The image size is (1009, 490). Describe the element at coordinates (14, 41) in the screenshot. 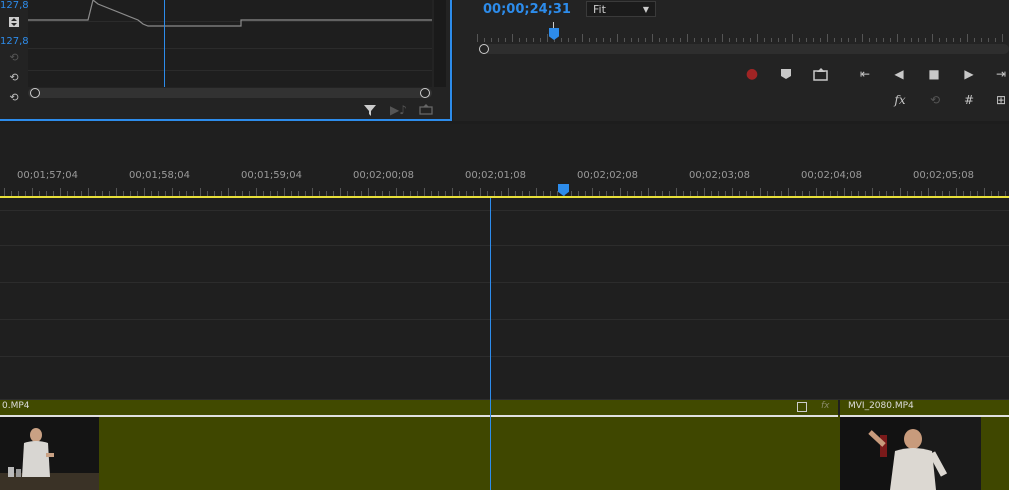

I see `property-value-bottom: 127,8` at that location.